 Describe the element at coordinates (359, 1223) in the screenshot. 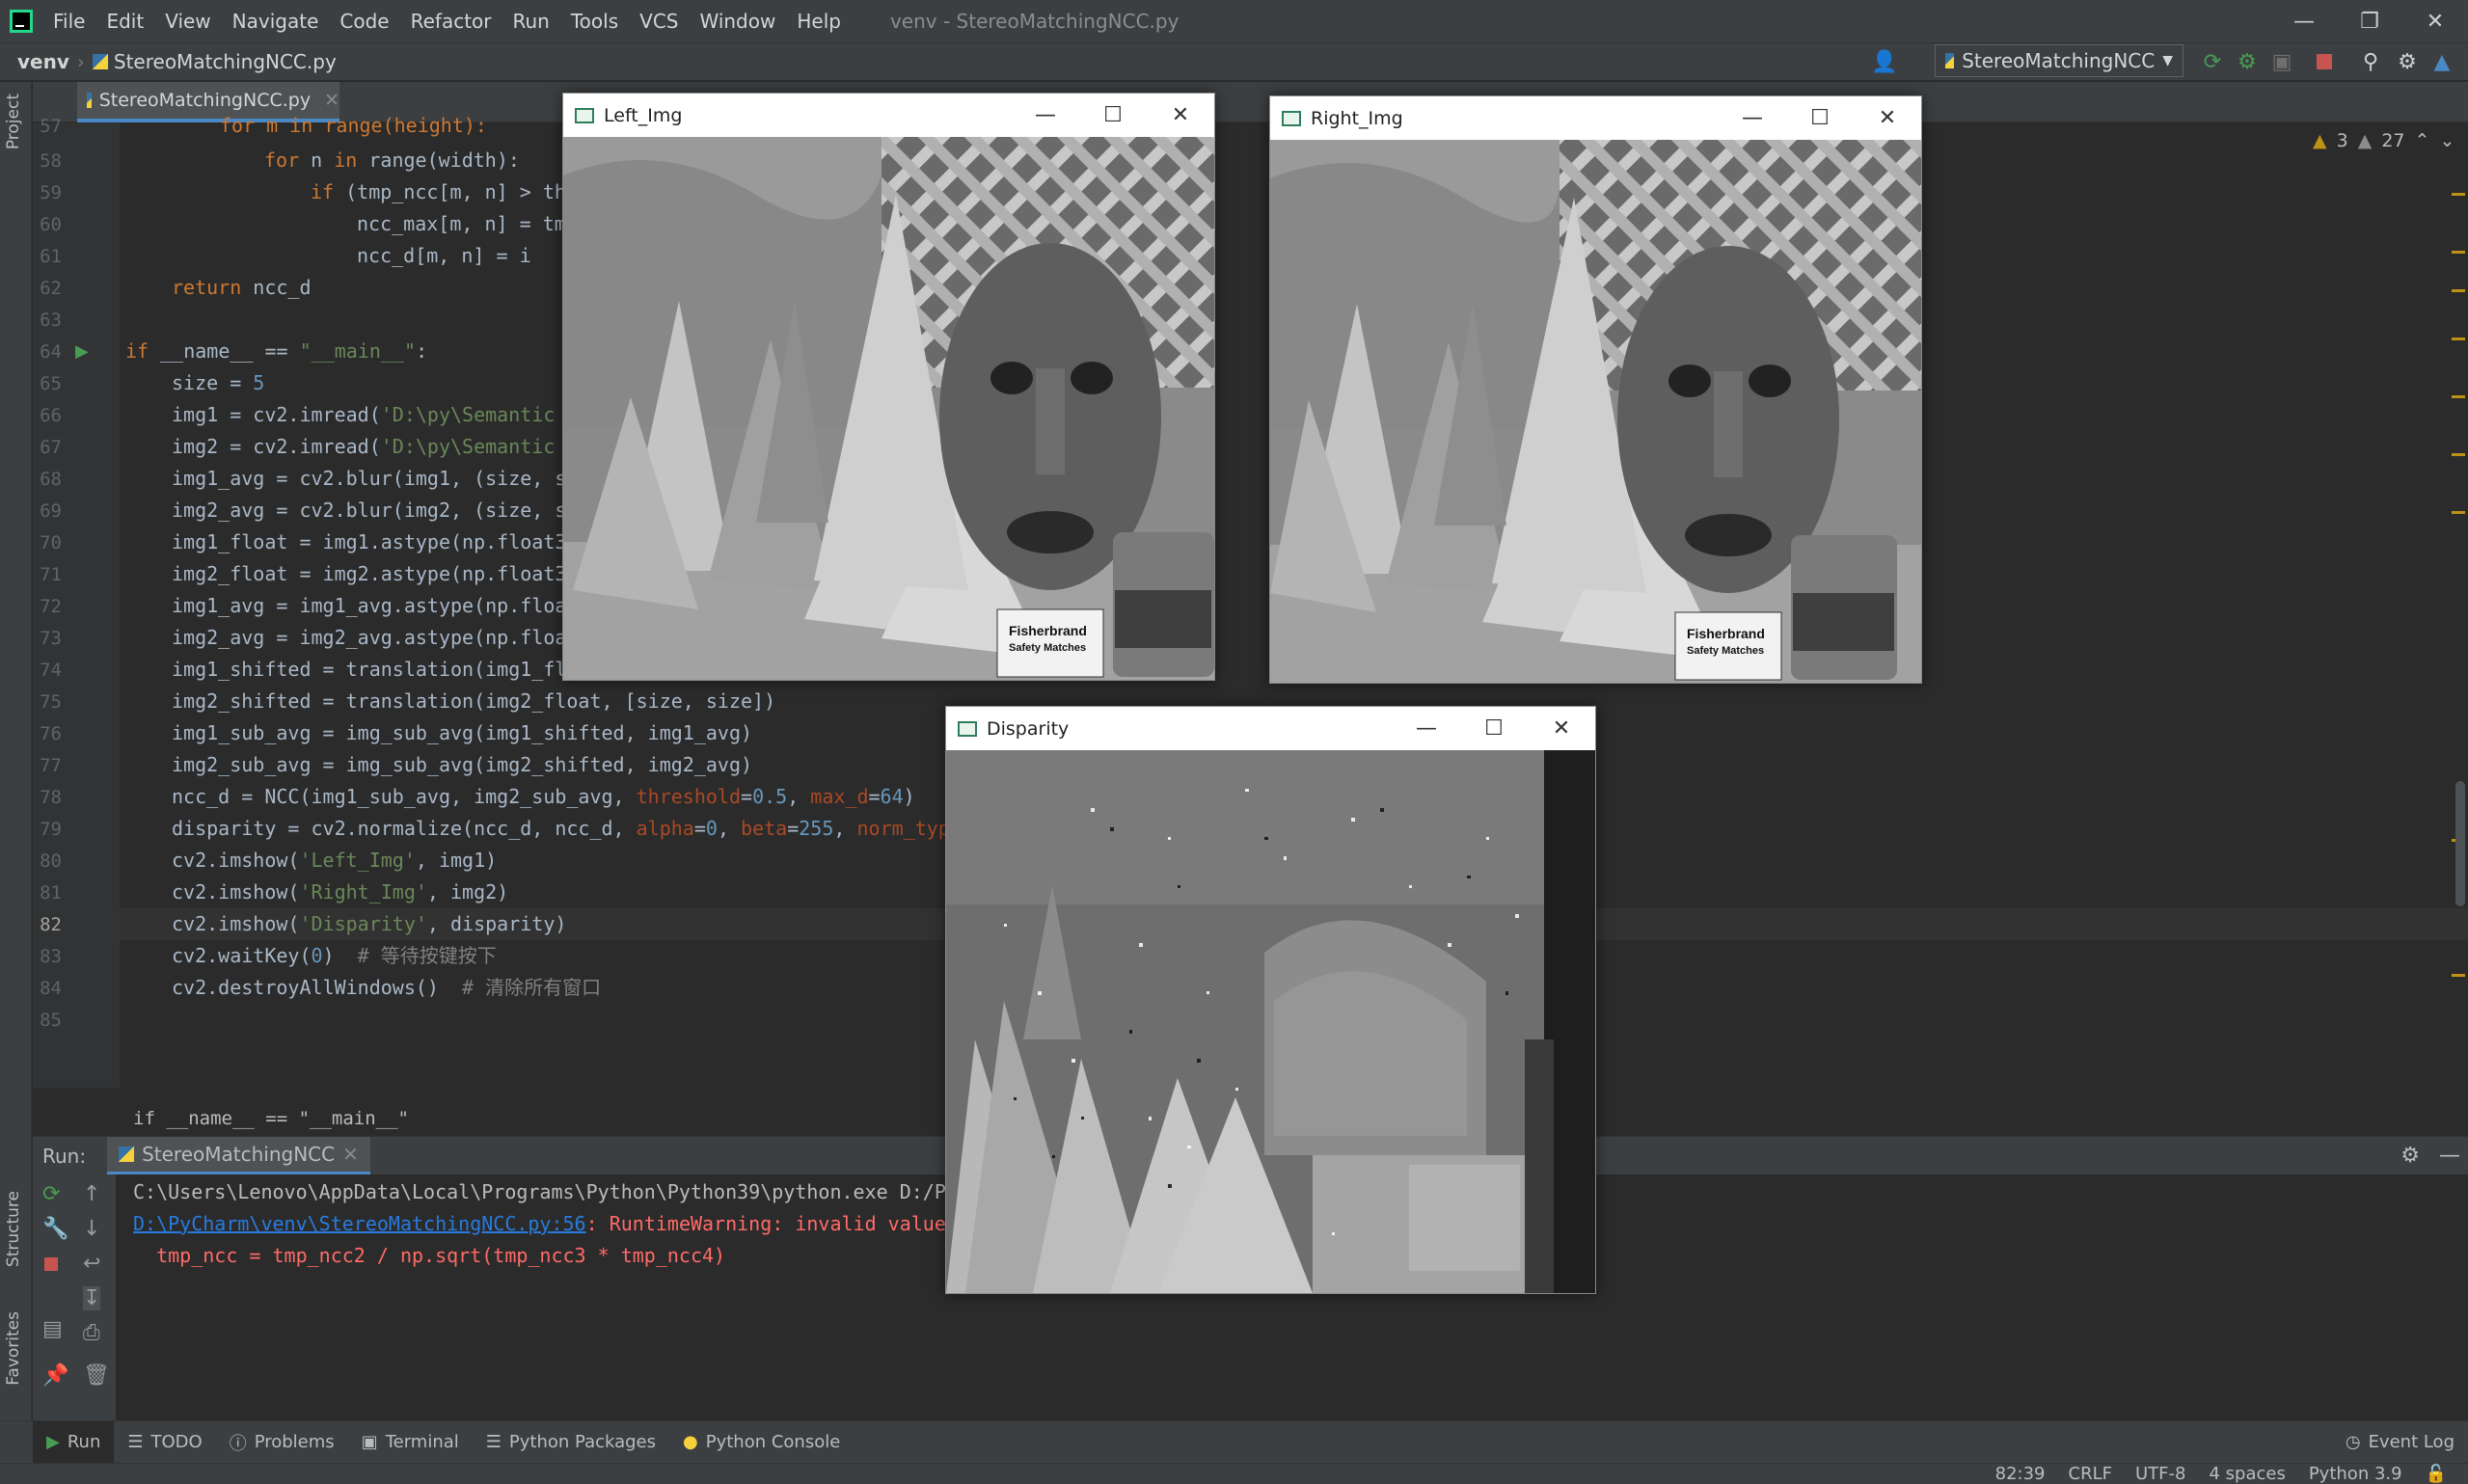

I see `console-file-link: D:\PyCharm\venv\StereoMatchingNCC.py:56` at that location.